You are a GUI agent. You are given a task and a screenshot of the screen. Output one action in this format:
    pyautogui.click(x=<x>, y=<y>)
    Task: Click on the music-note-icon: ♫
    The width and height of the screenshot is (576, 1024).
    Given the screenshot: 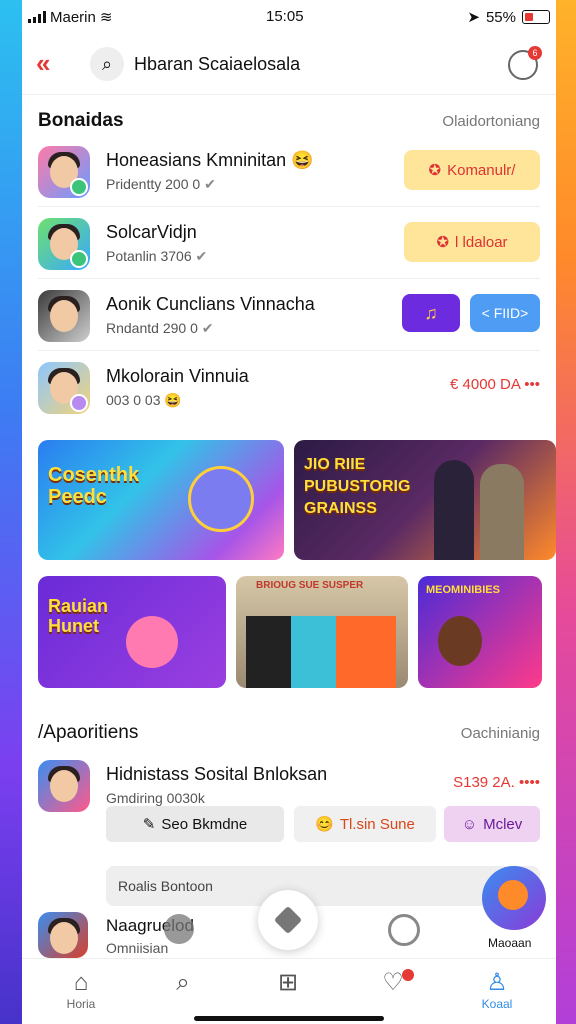 What is the action you would take?
    pyautogui.click(x=431, y=312)
    